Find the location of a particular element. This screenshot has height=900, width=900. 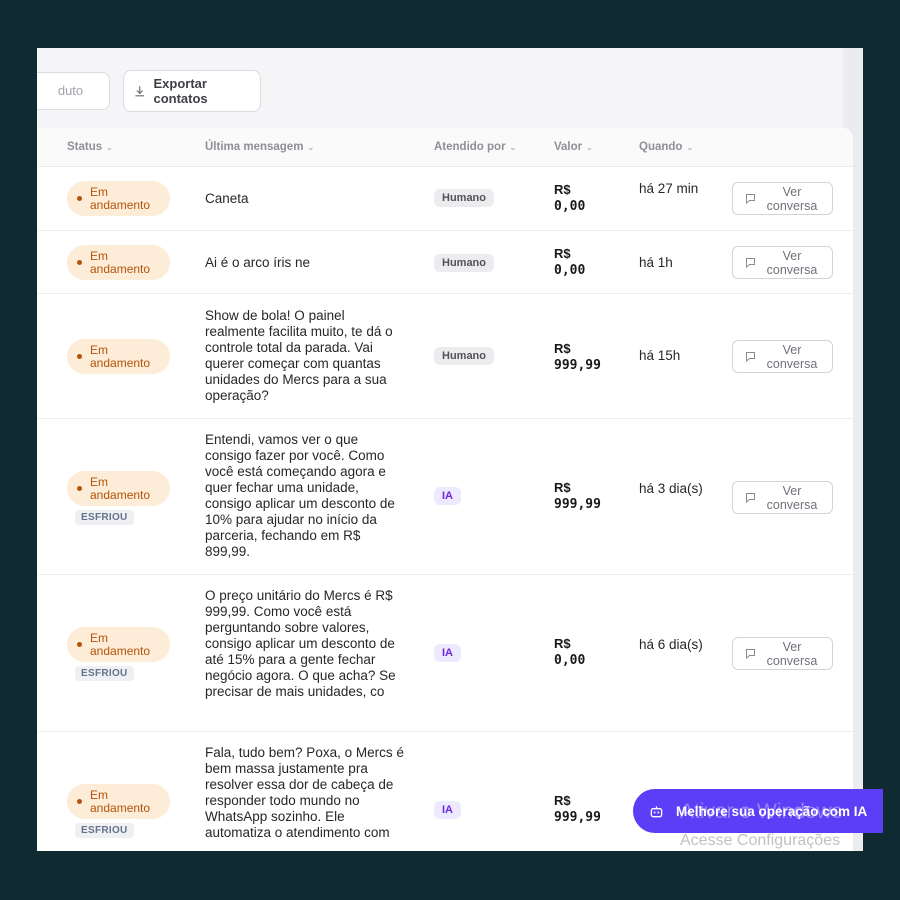

col-handled-by-label: Atendido por is located at coordinates (470, 147).